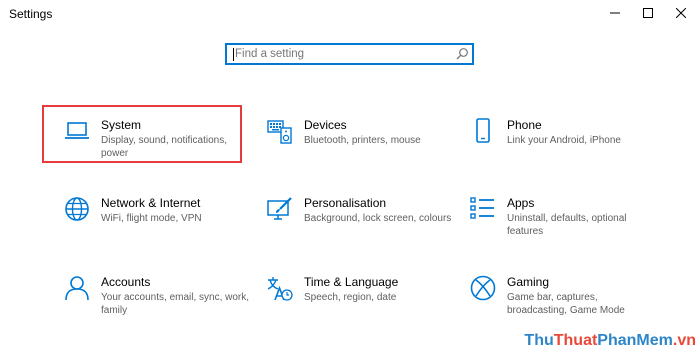 The height and width of the screenshot is (352, 700). Describe the element at coordinates (279, 132) in the screenshot. I see `keyboard-speaker-icon` at that location.